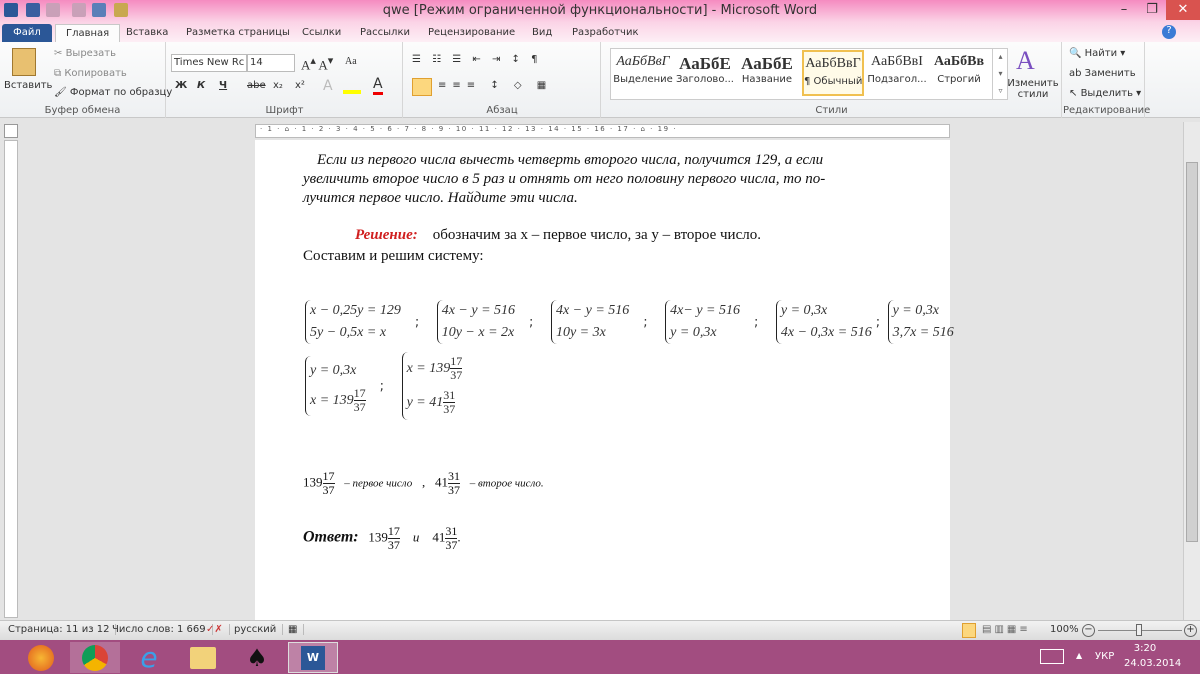 This screenshot has height=674, width=1200. What do you see at coordinates (328, 86) in the screenshot?
I see `text-effects-icon: A` at bounding box center [328, 86].